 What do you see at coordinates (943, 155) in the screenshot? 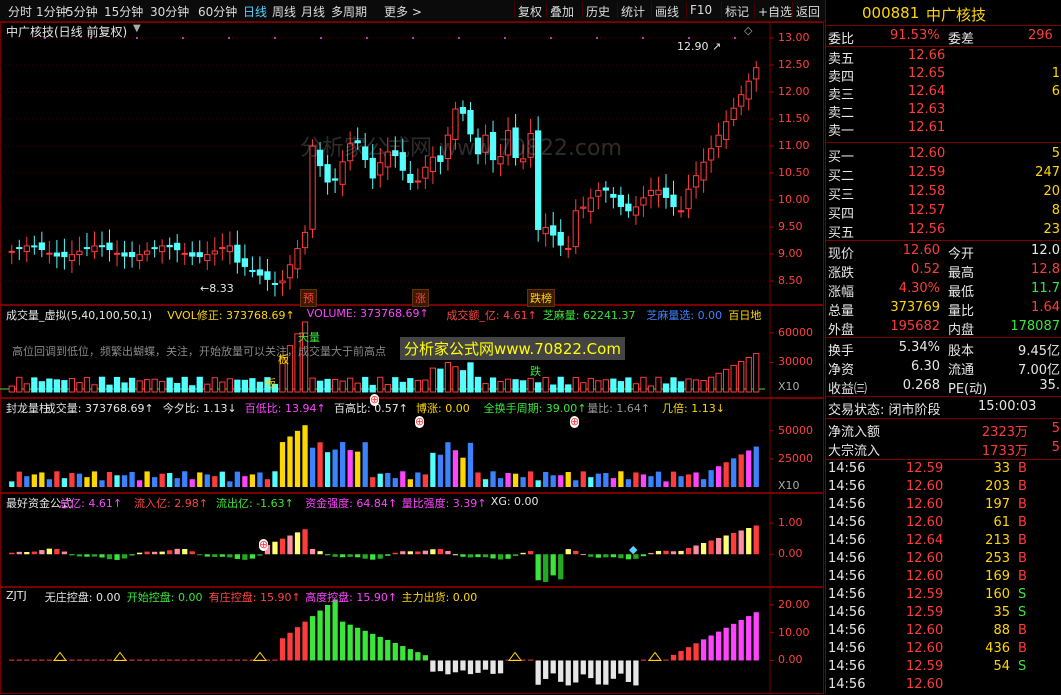
I see `bid-row: 买一 12.60 5` at bounding box center [943, 155].